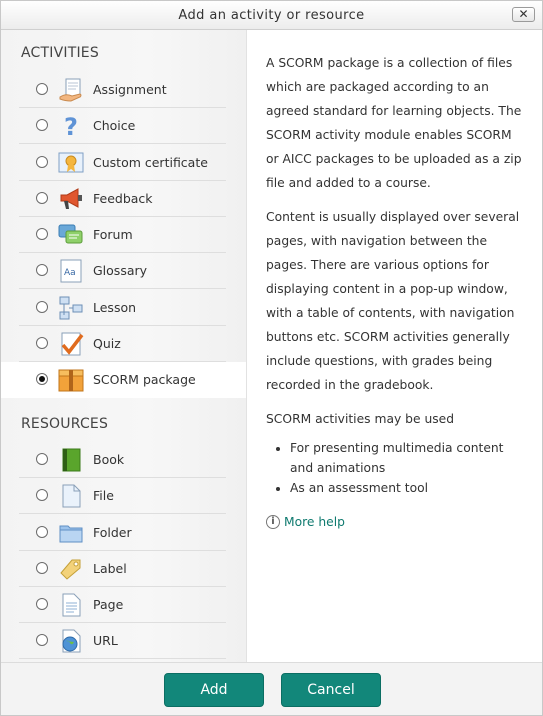 The image size is (543, 716). What do you see at coordinates (114, 126) in the screenshot?
I see `option-label: Choice` at bounding box center [114, 126].